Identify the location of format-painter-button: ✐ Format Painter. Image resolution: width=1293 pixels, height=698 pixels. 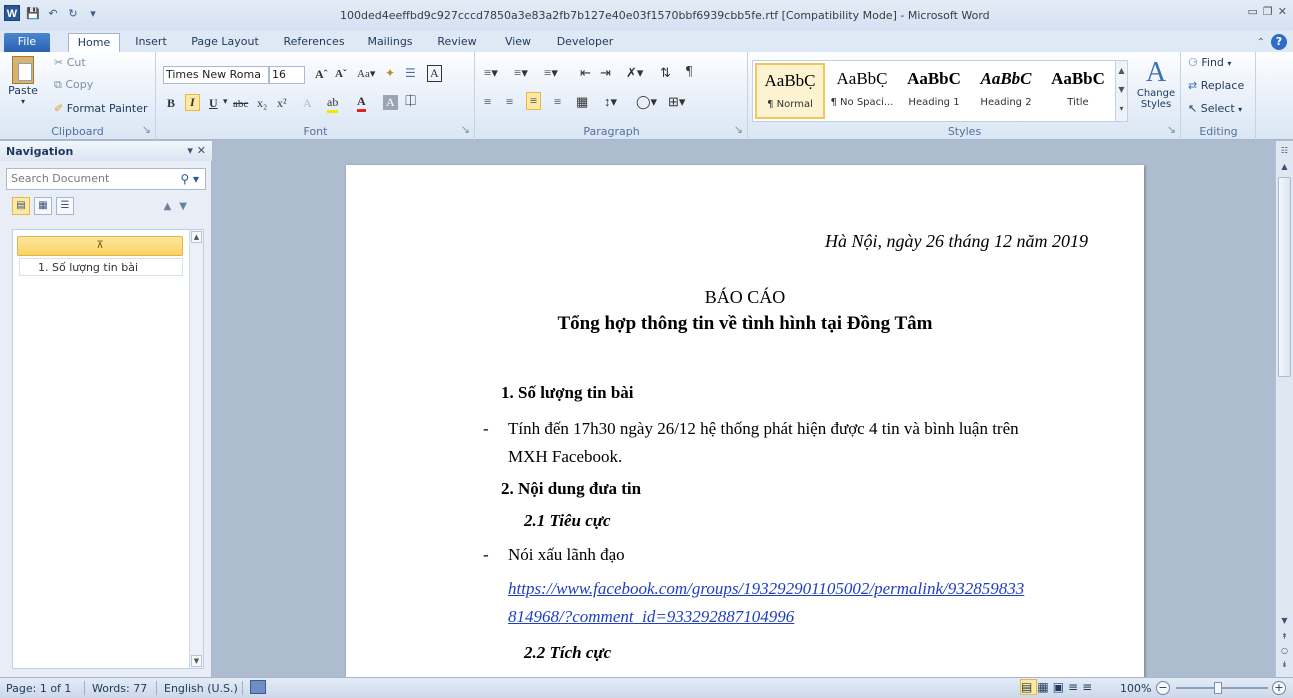
(101, 108).